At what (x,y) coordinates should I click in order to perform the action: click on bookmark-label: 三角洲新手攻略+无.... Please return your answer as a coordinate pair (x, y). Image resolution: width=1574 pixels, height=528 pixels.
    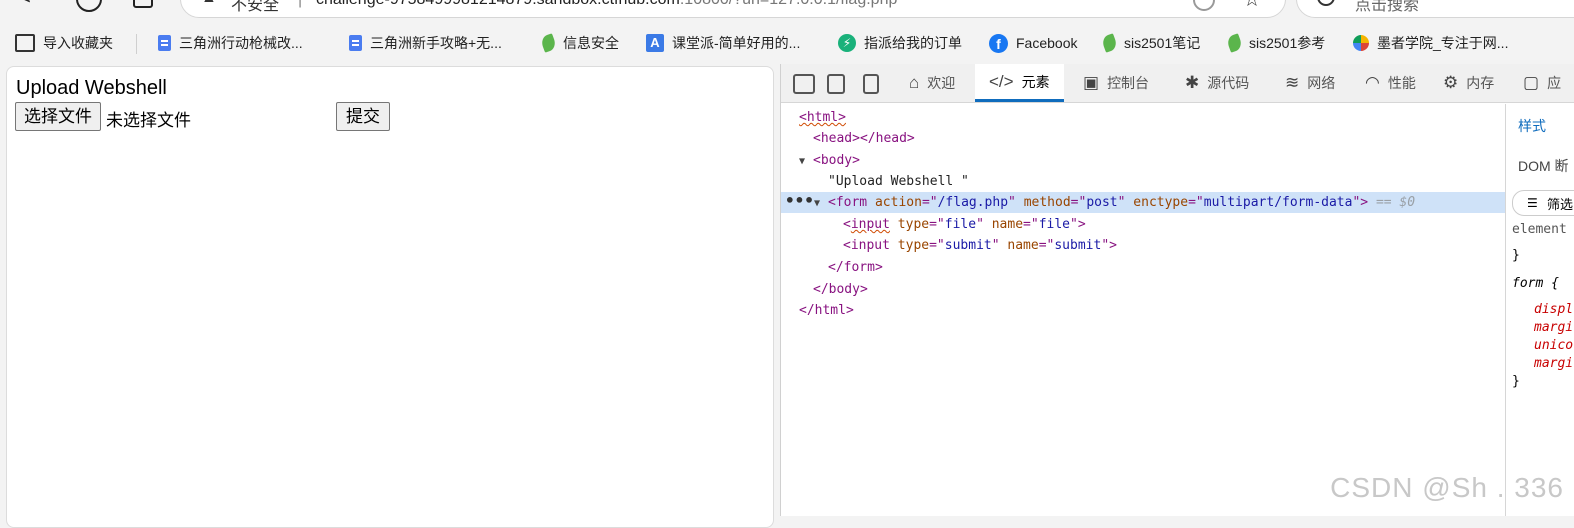
    Looking at the image, I should click on (436, 43).